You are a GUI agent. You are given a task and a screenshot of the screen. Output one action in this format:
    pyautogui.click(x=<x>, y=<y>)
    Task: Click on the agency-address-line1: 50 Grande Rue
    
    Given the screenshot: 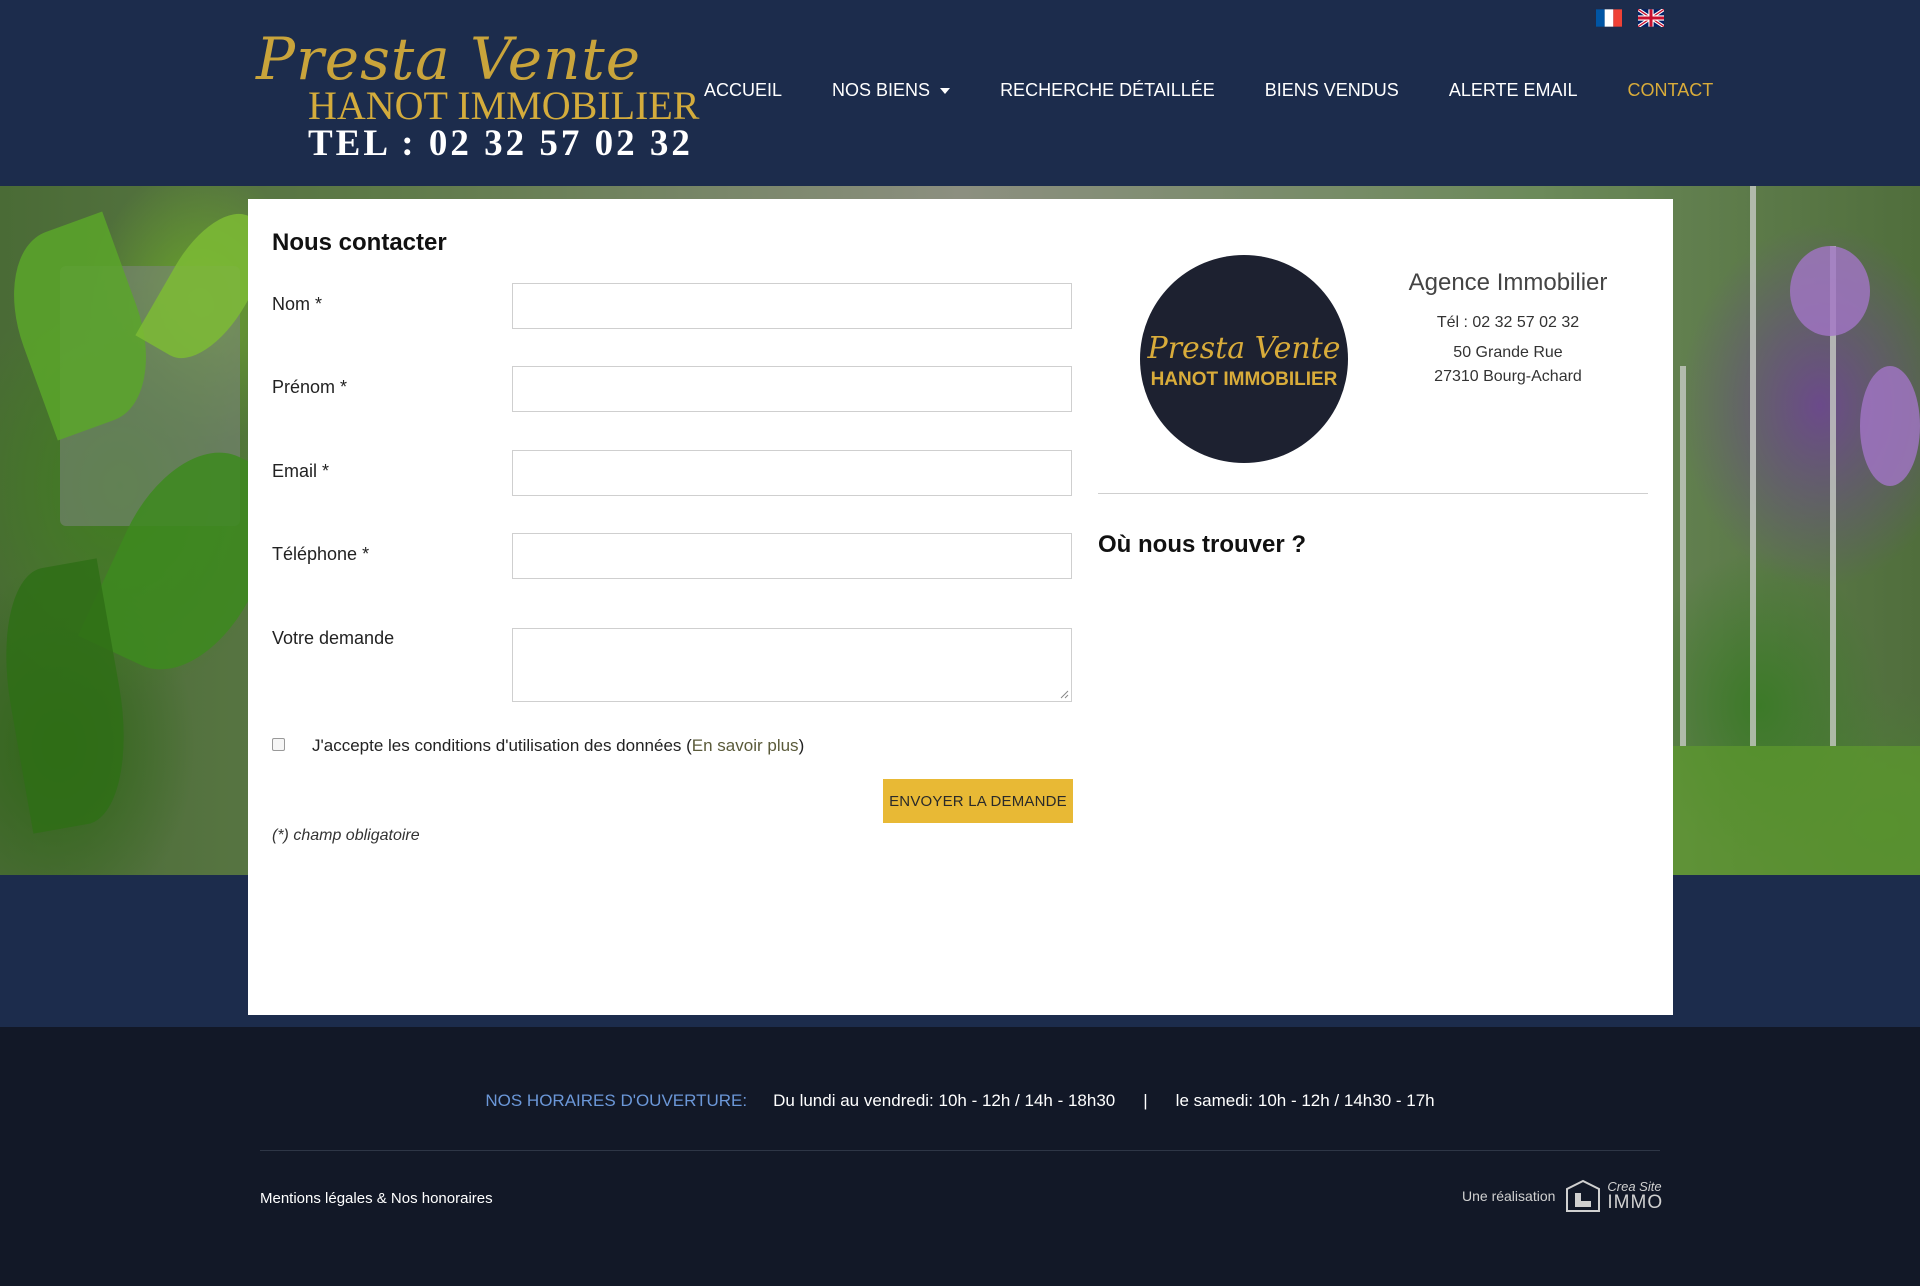 What is the action you would take?
    pyautogui.click(x=1508, y=352)
    